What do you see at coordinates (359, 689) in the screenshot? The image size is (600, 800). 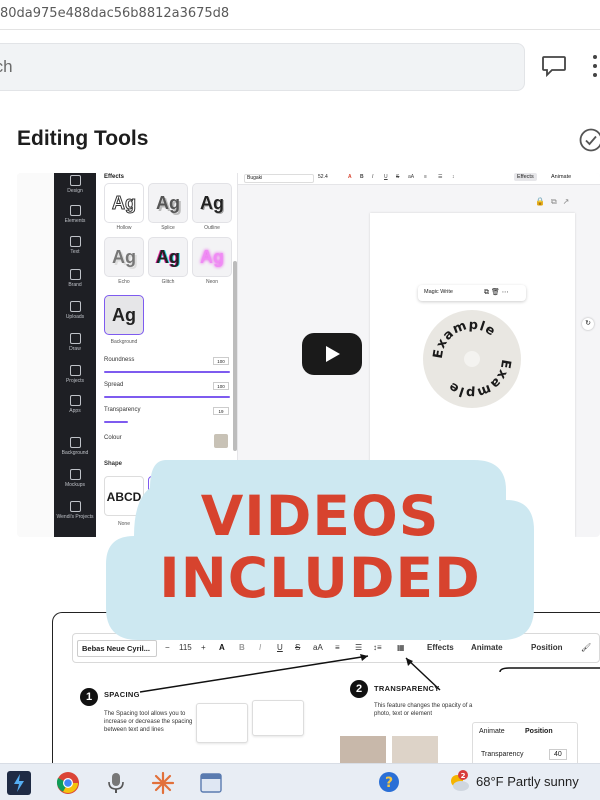 I see `step-2-badge: 2` at bounding box center [359, 689].